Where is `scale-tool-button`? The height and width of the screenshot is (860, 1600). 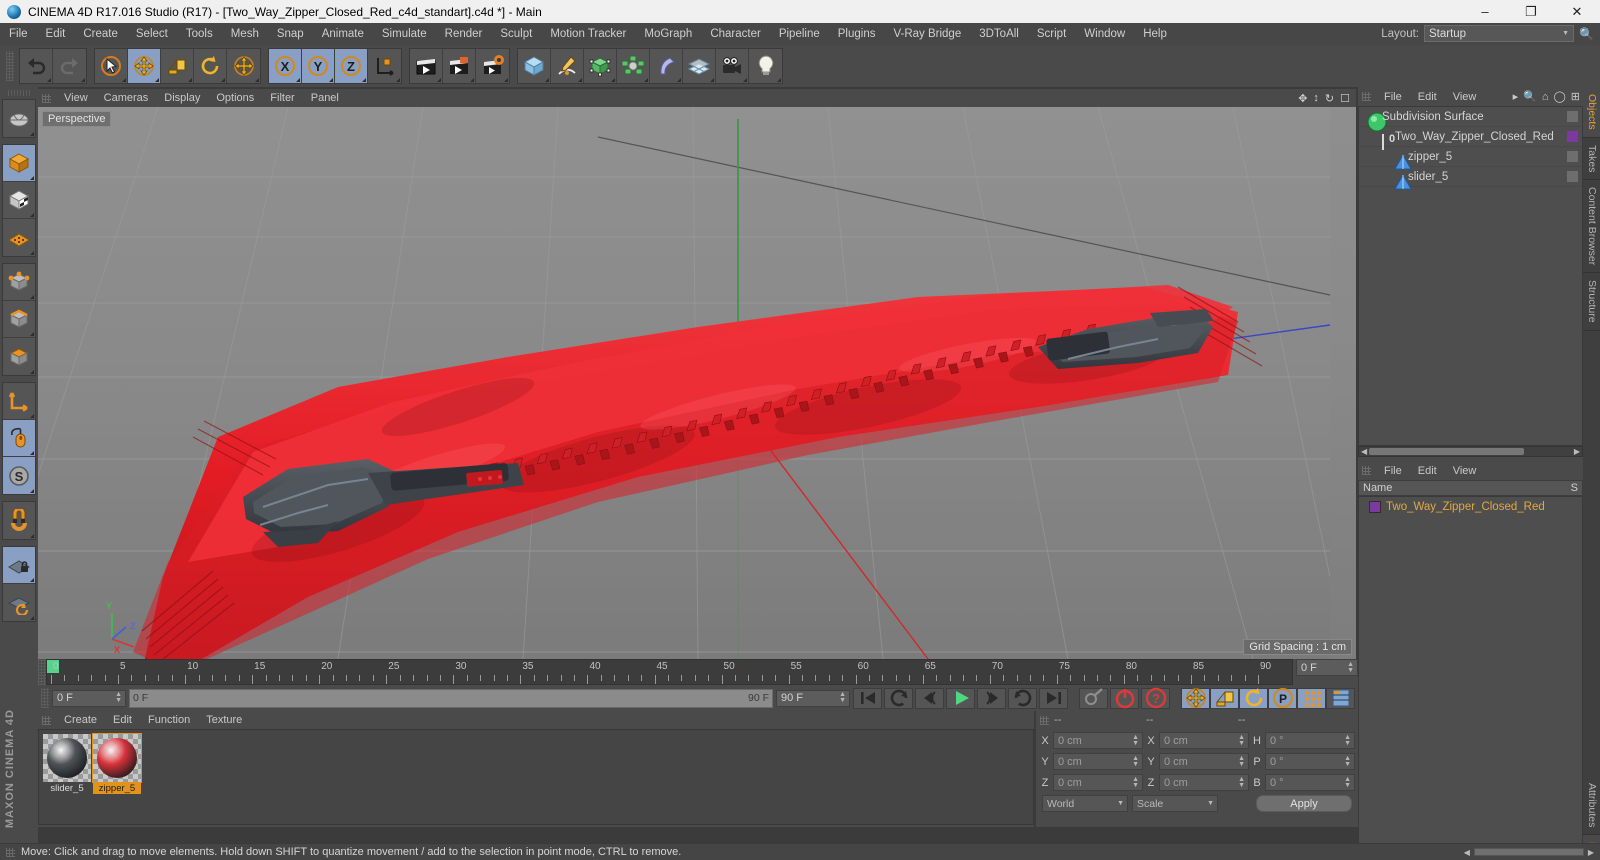 scale-tool-button is located at coordinates (177, 66).